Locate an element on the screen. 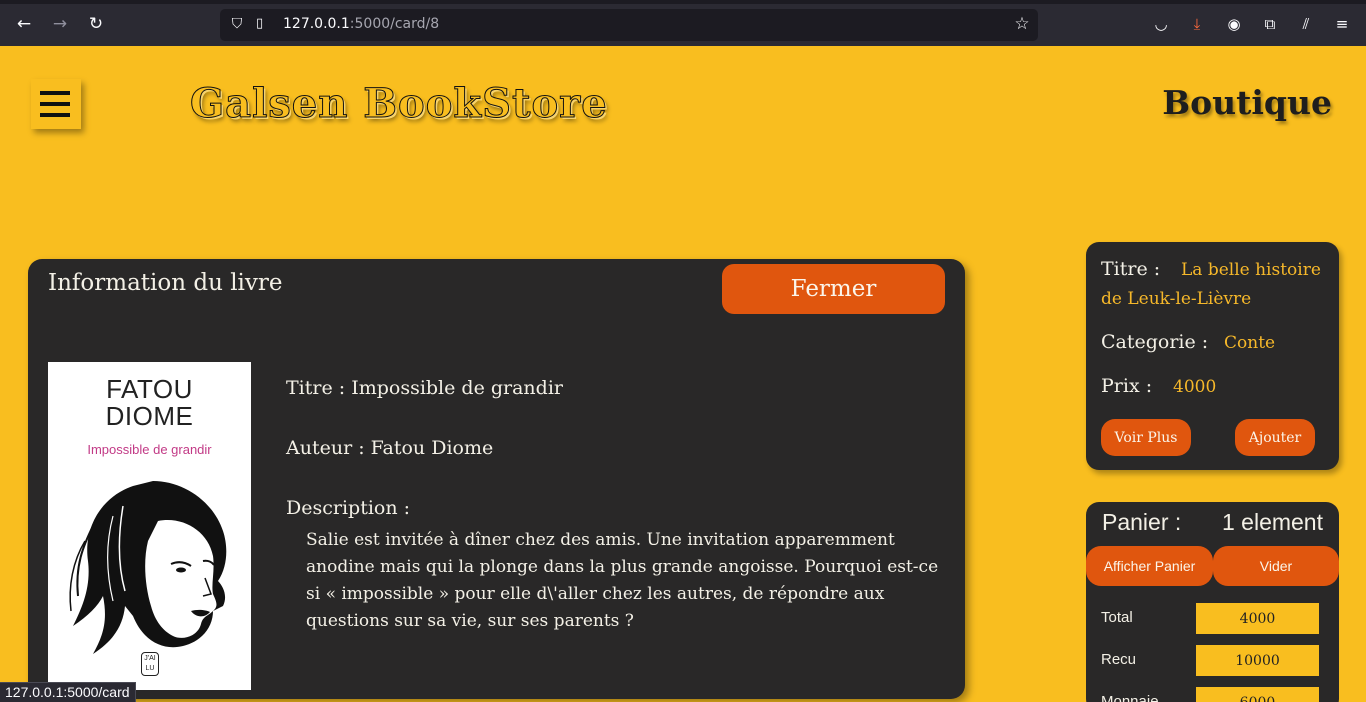  cart-title: Panier : is located at coordinates (1142, 522).